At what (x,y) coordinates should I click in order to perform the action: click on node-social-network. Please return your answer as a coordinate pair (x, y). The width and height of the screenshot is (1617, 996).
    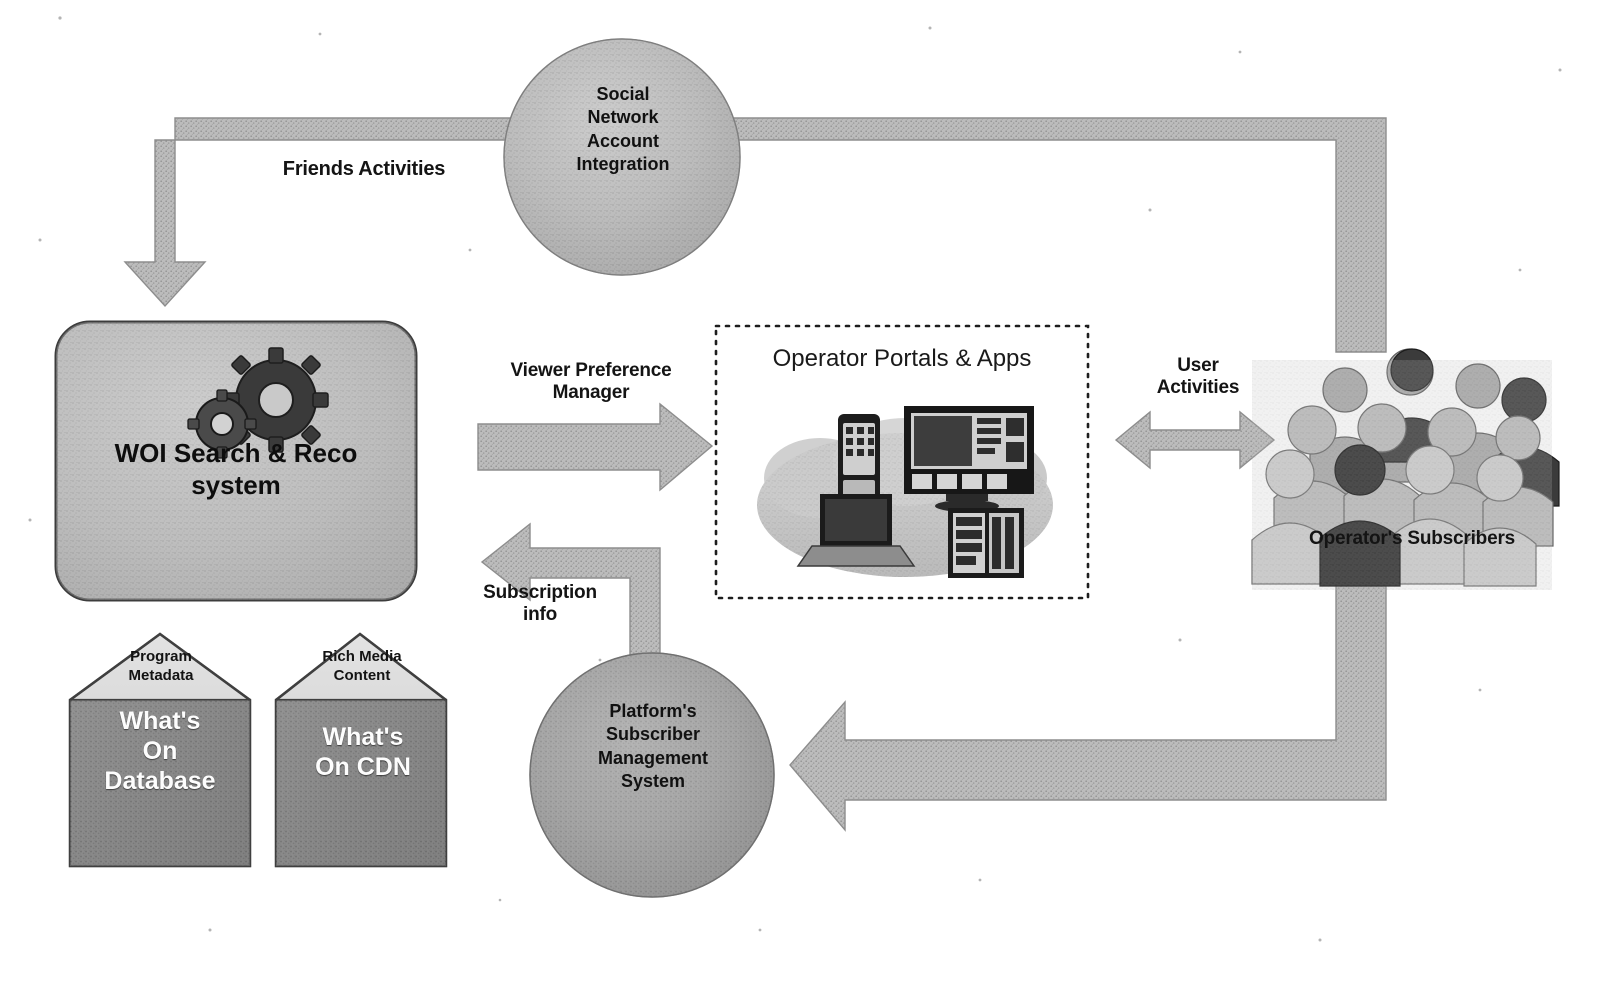
    Looking at the image, I should click on (622, 157).